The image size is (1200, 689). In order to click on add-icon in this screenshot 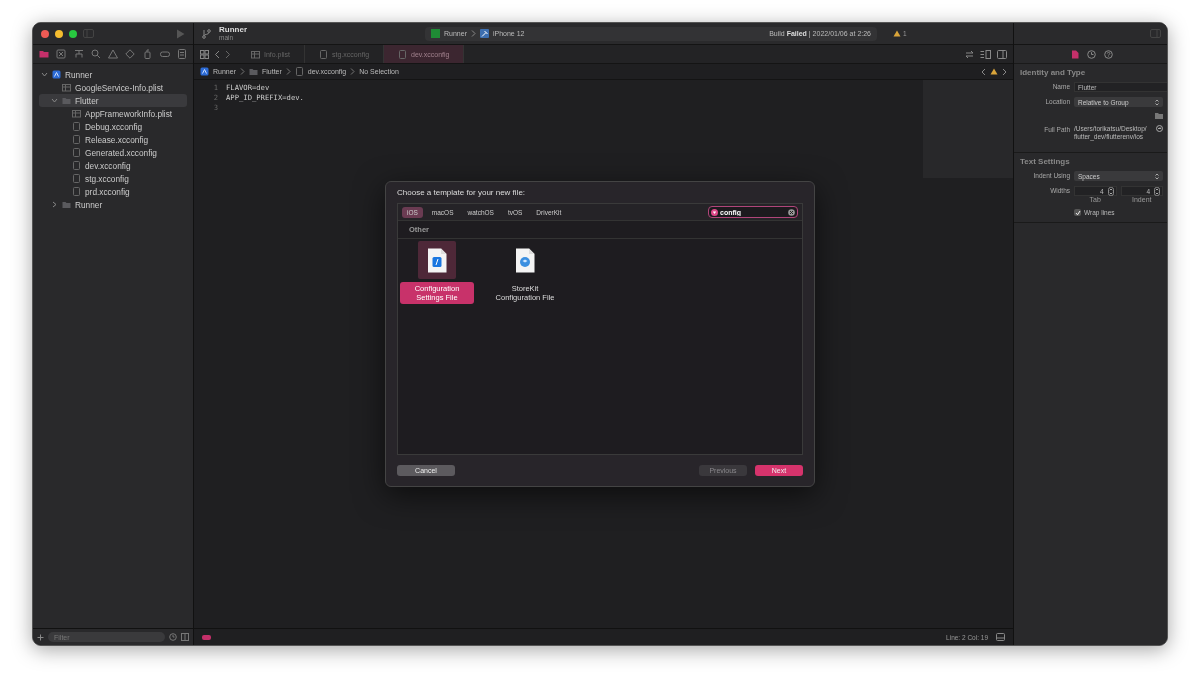, I will do `click(40, 637)`.